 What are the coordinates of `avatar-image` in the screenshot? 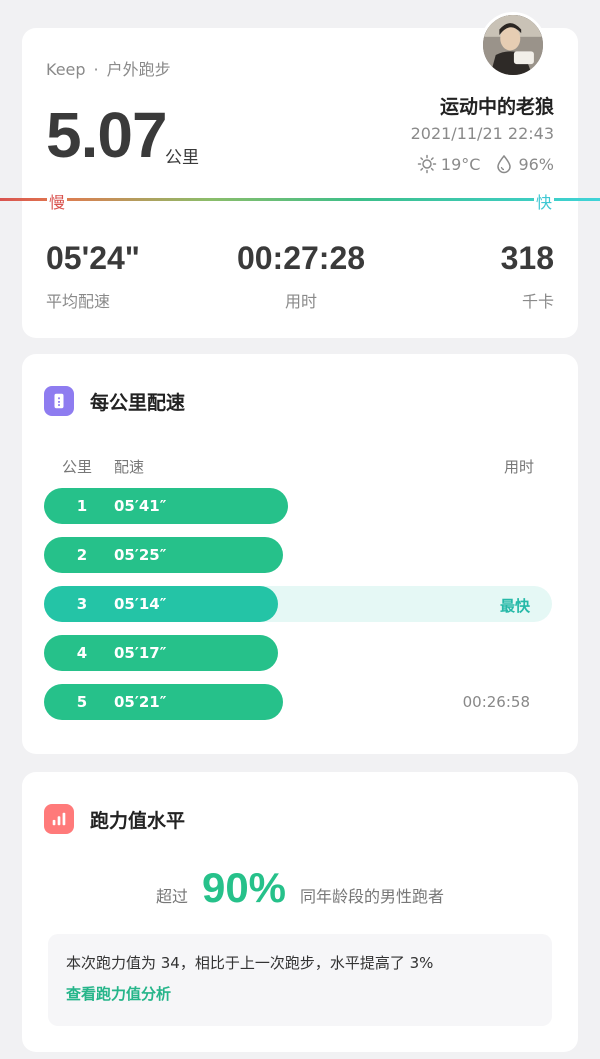 It's located at (513, 45).